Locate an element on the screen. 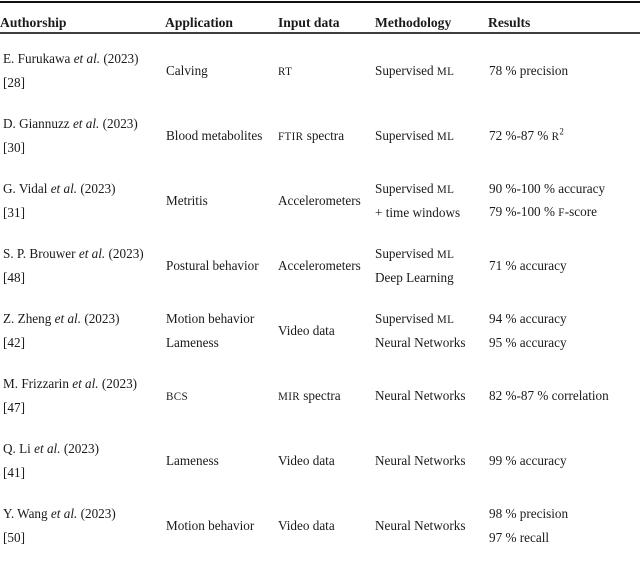 This screenshot has width=640, height=564. cell-results: 72 %-87 % R2 is located at coordinates (526, 134).